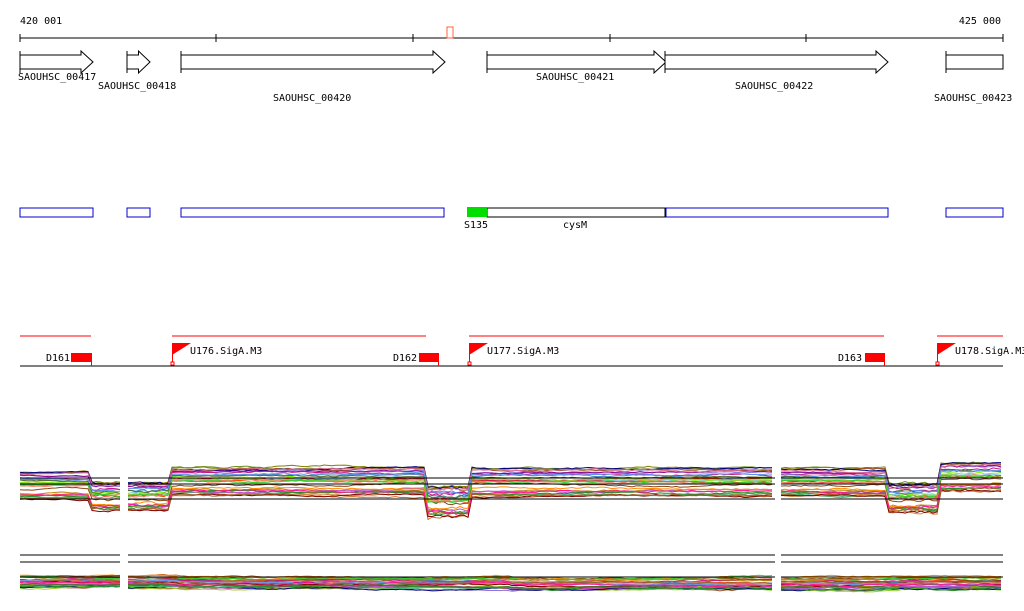  What do you see at coordinates (511, 29) in the screenshot?
I see `coordinate-ruler: 420 001 425 000` at bounding box center [511, 29].